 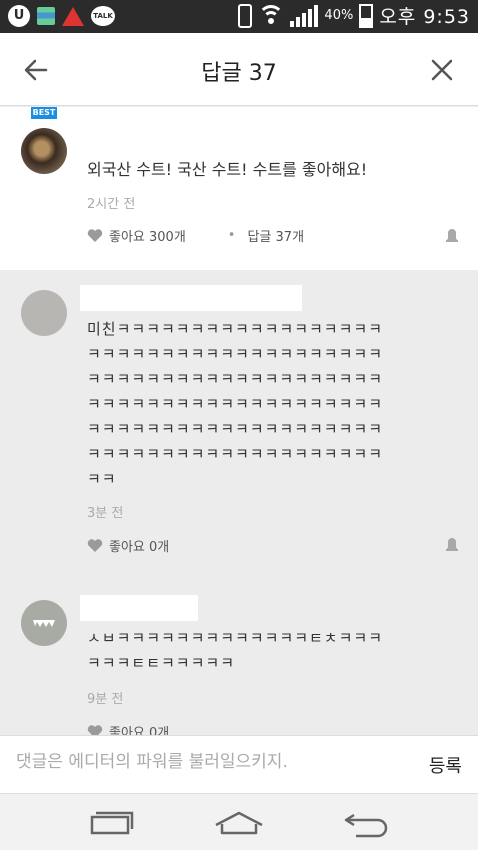 What do you see at coordinates (111, 204) in the screenshot?
I see `comment-time: 2시간 전` at bounding box center [111, 204].